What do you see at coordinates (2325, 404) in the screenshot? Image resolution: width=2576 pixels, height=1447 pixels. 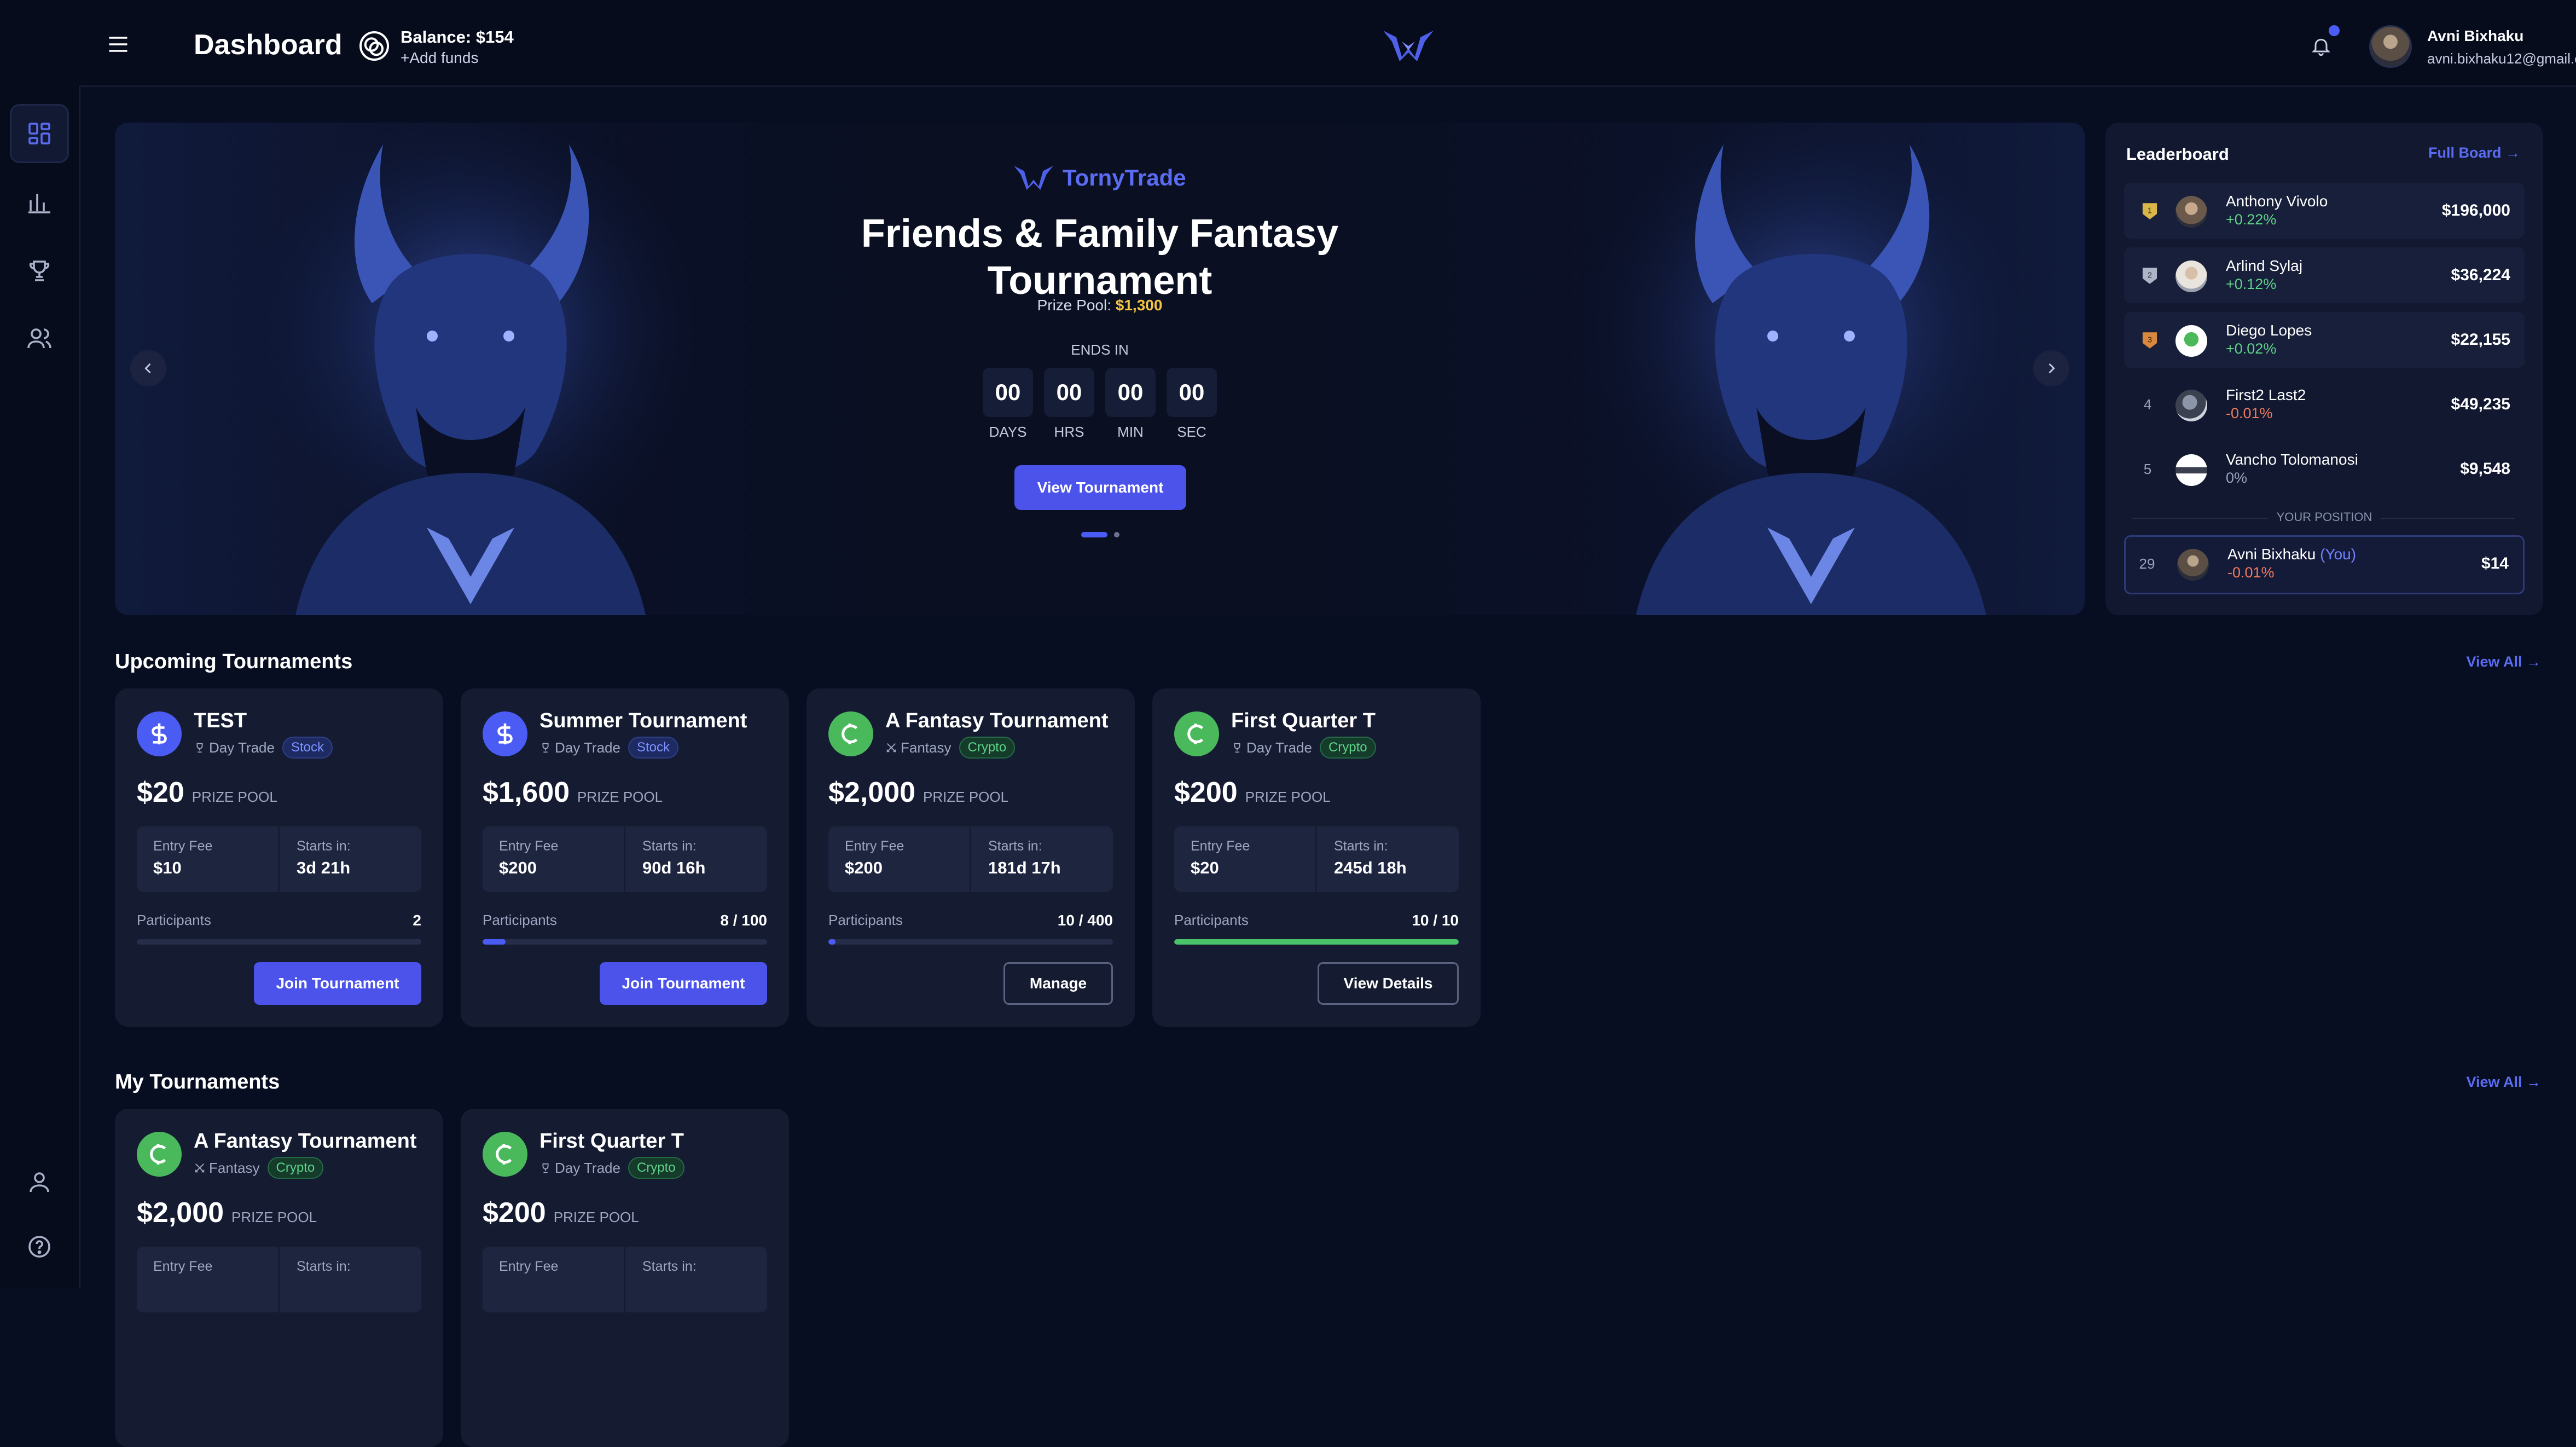 I see `leaderboard-row: 4 First2 Last2 -0.01% $49,235` at bounding box center [2325, 404].